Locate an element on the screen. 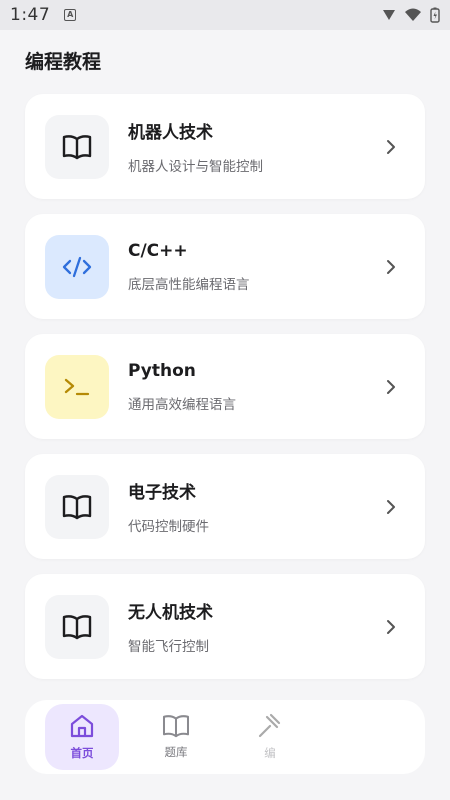 The width and height of the screenshot is (450, 800). course-title: 无人机技术 is located at coordinates (170, 613).